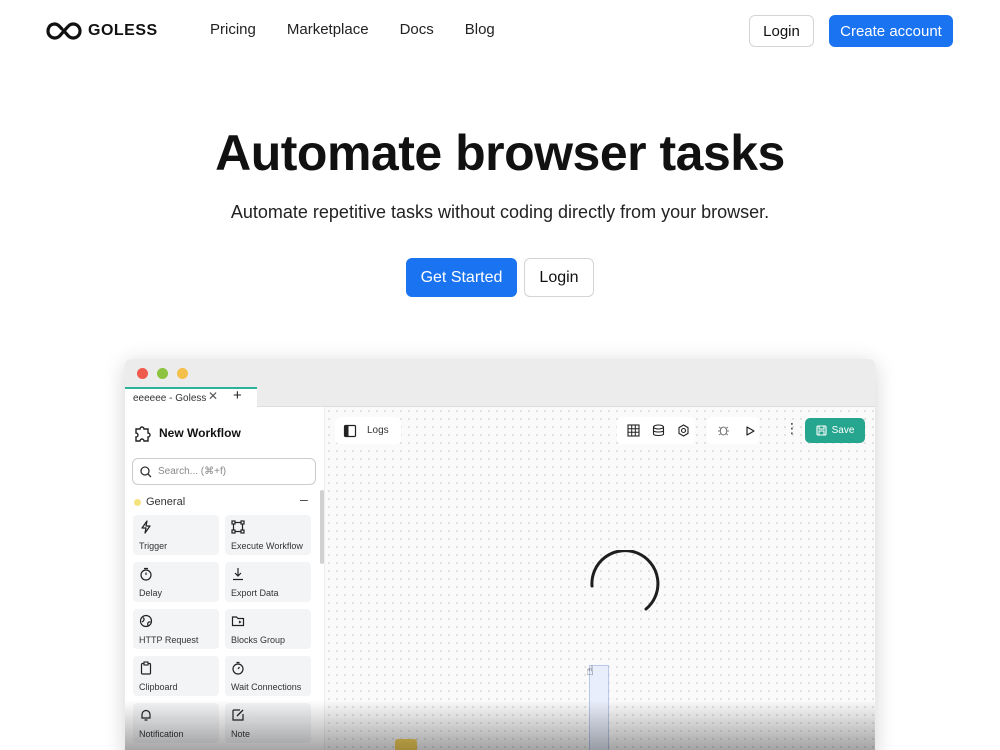 The image size is (1000, 750). Describe the element at coordinates (142, 373) in the screenshot. I see `window-close-dot` at that location.